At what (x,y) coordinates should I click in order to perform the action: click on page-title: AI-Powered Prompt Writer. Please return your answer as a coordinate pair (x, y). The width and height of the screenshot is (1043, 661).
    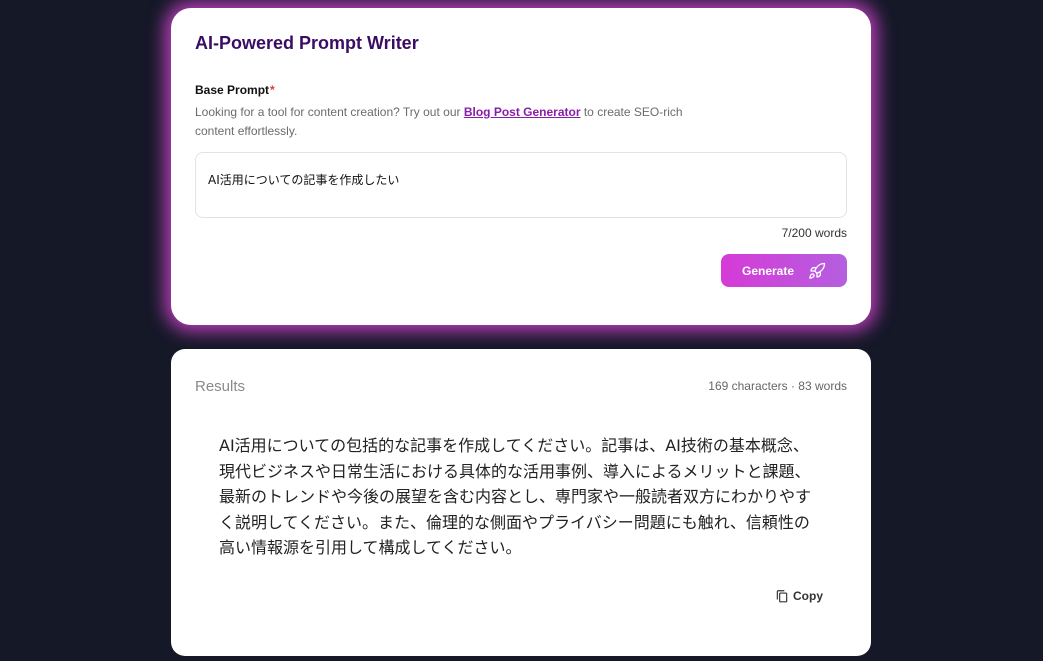
    Looking at the image, I should click on (307, 43).